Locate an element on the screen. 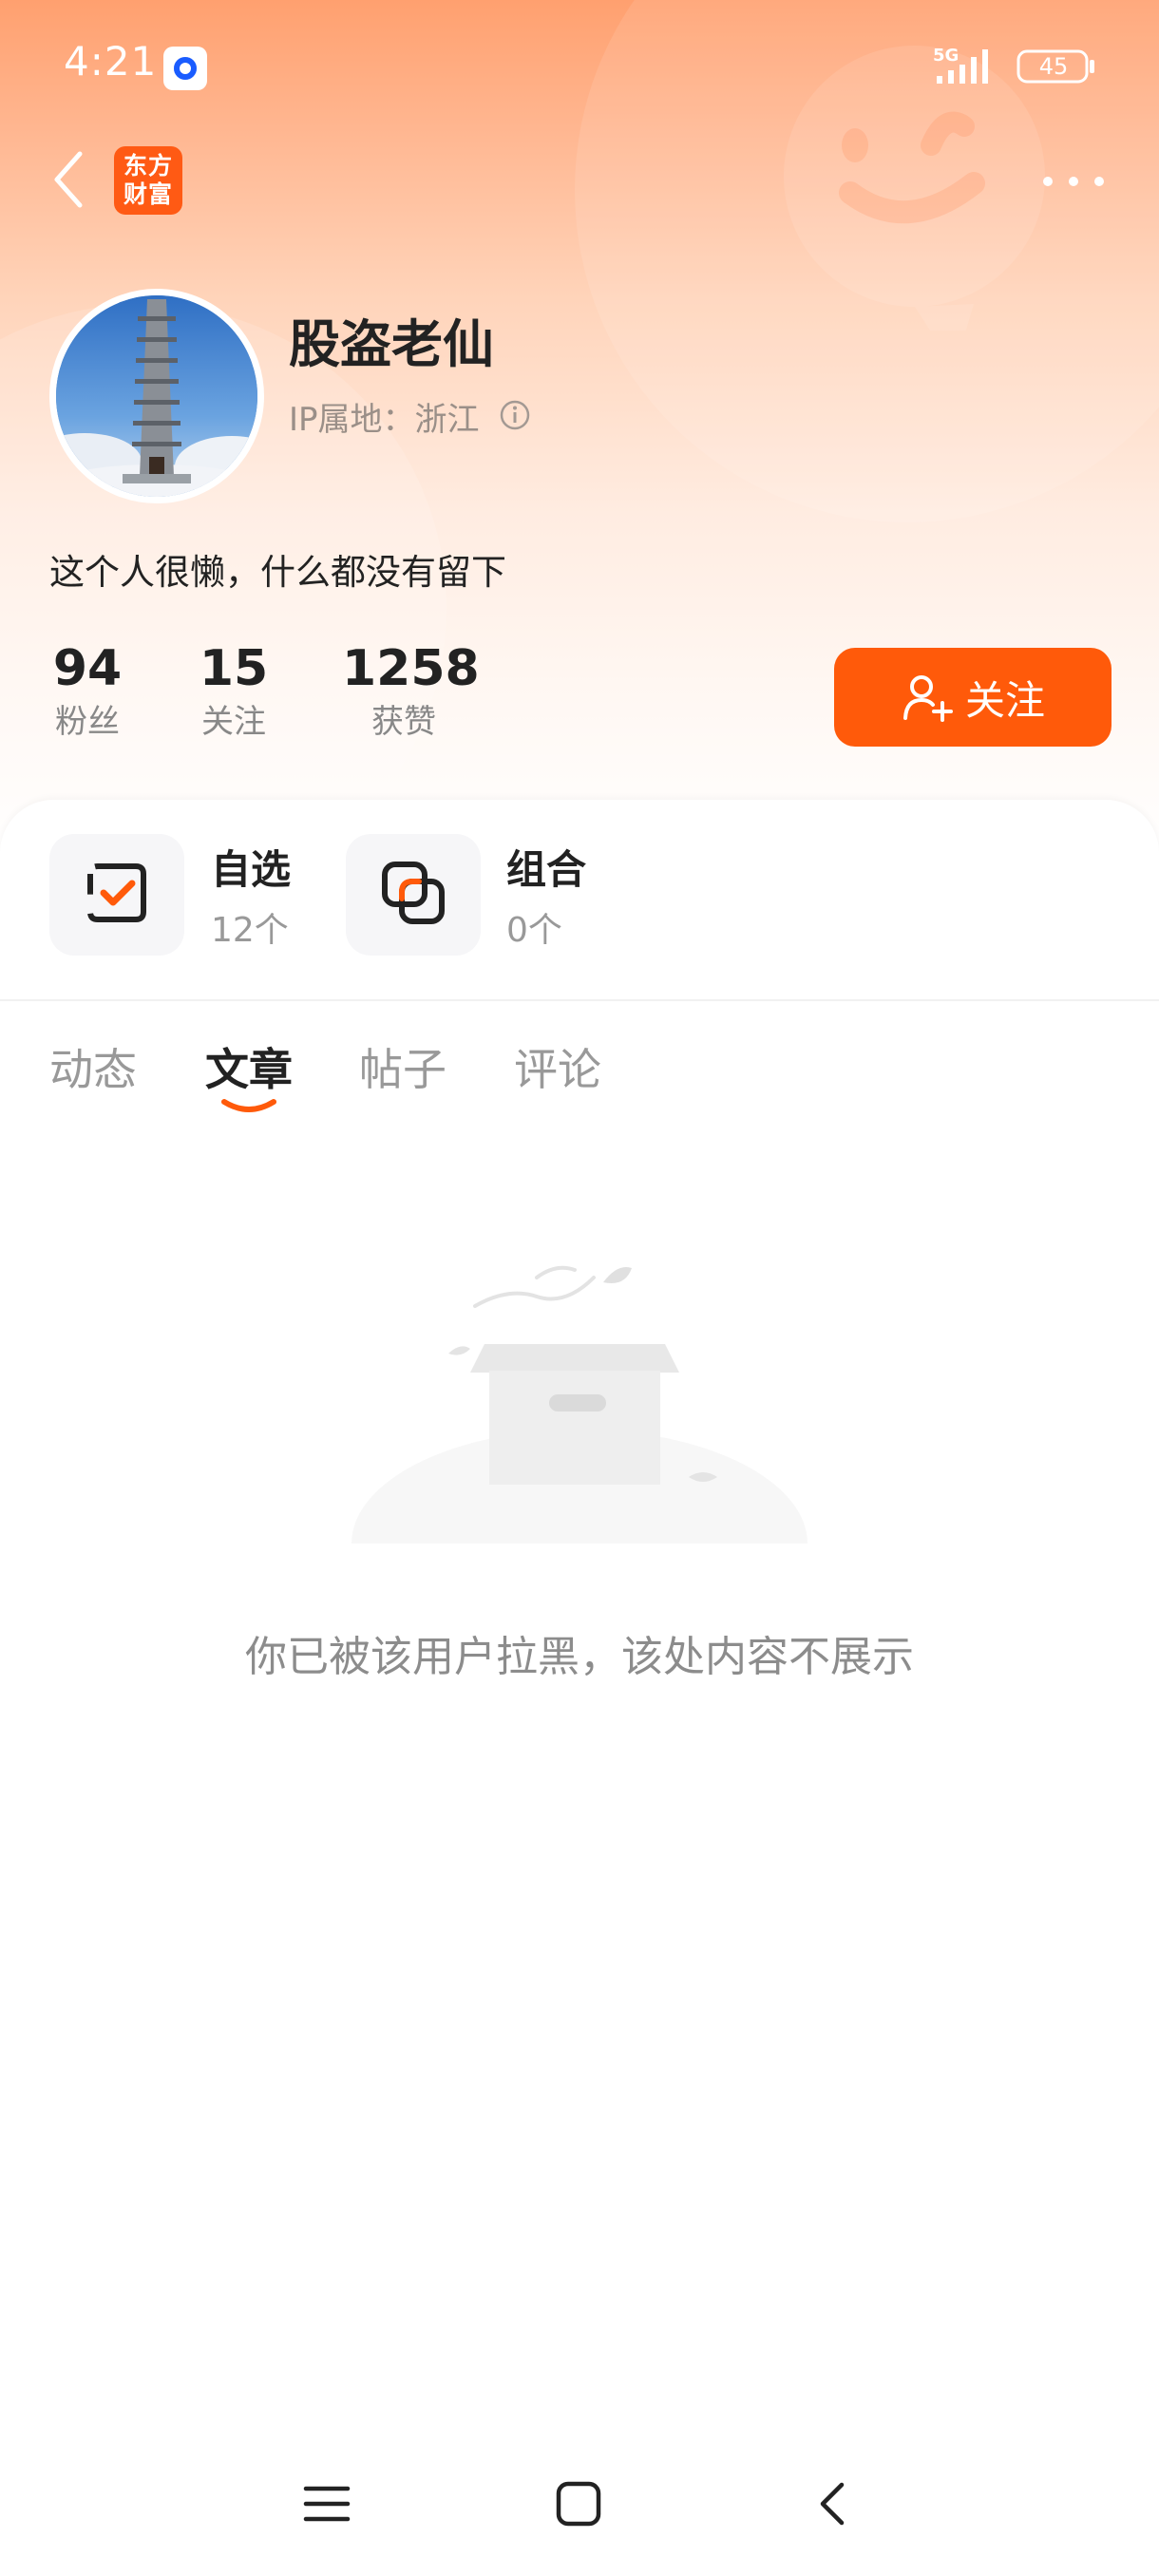  user-plus-icon is located at coordinates (927, 698).